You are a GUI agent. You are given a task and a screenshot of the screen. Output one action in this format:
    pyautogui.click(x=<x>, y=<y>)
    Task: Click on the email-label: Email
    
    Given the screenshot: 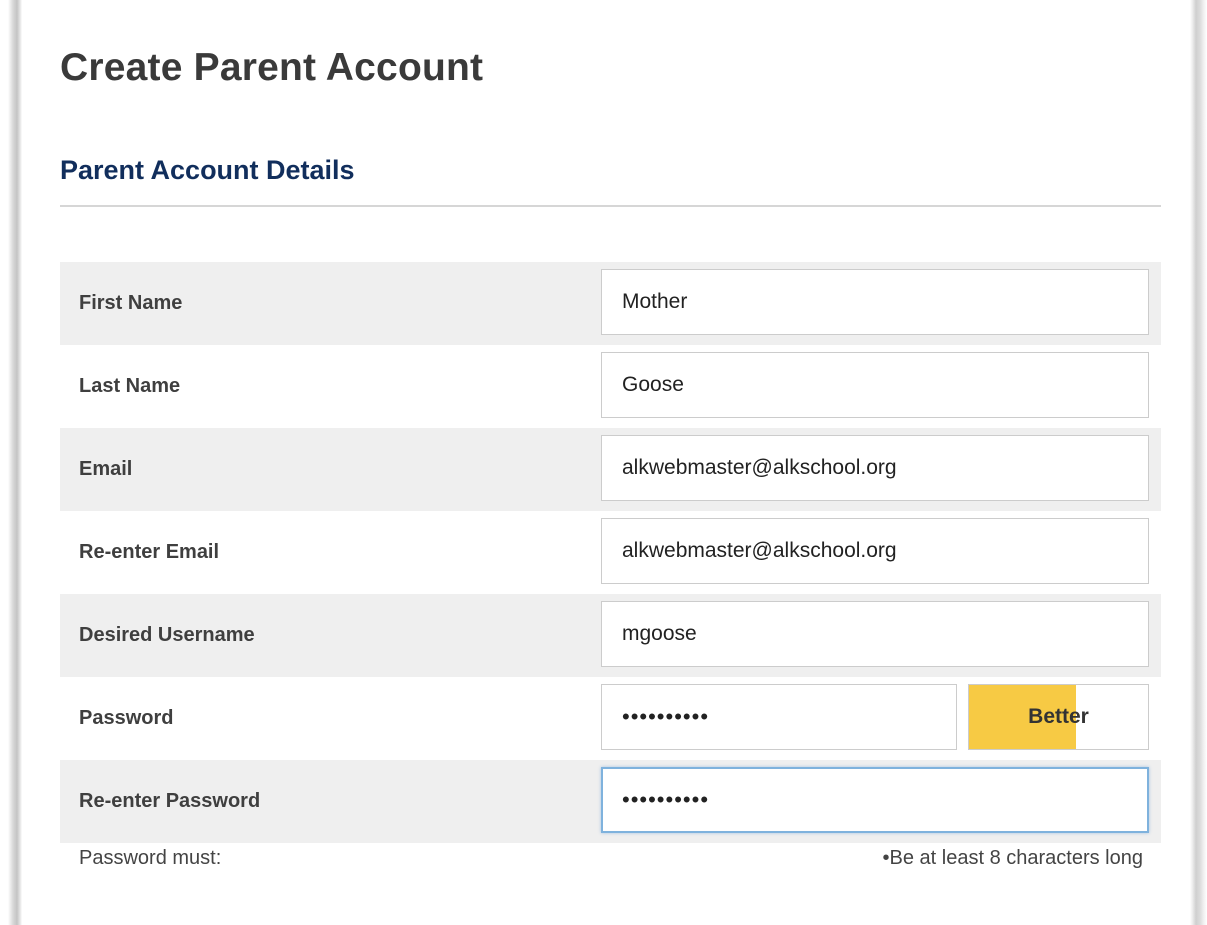 What is the action you would take?
    pyautogui.click(x=106, y=469)
    